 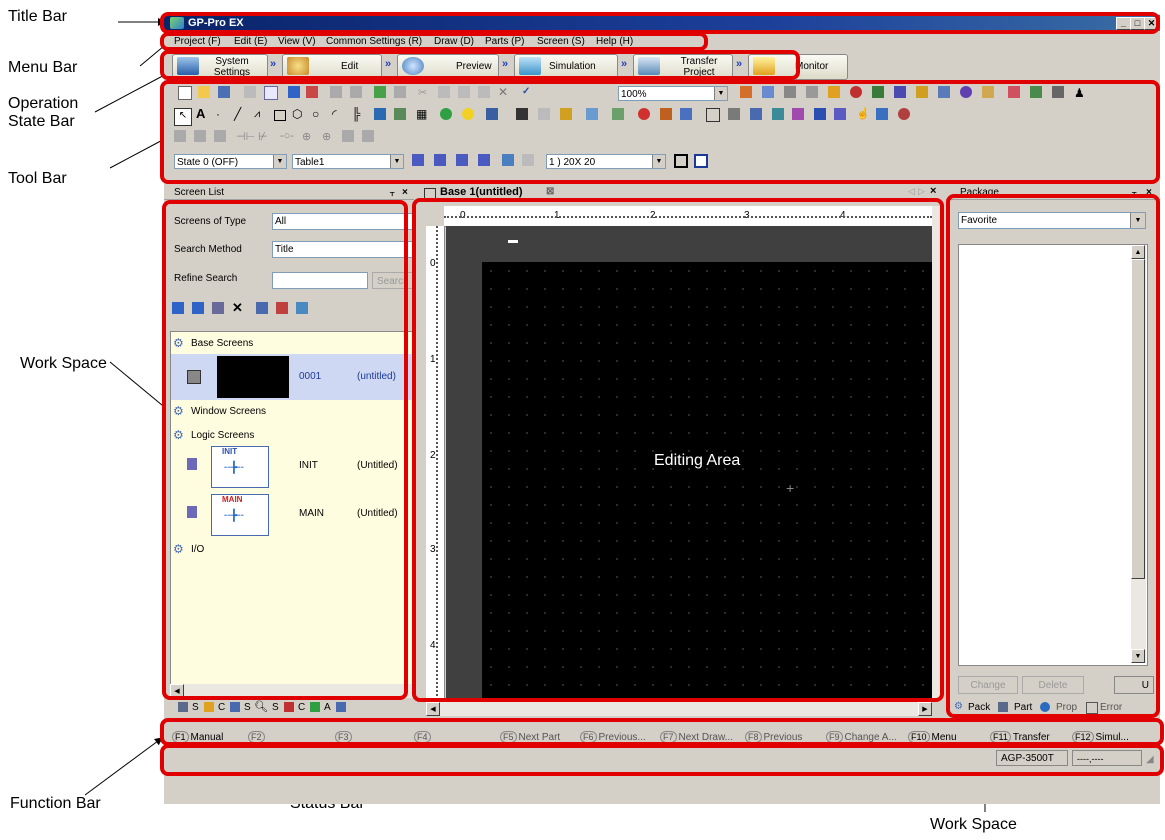 What do you see at coordinates (644, 114) in the screenshot?
I see `alarm-display-icon` at bounding box center [644, 114].